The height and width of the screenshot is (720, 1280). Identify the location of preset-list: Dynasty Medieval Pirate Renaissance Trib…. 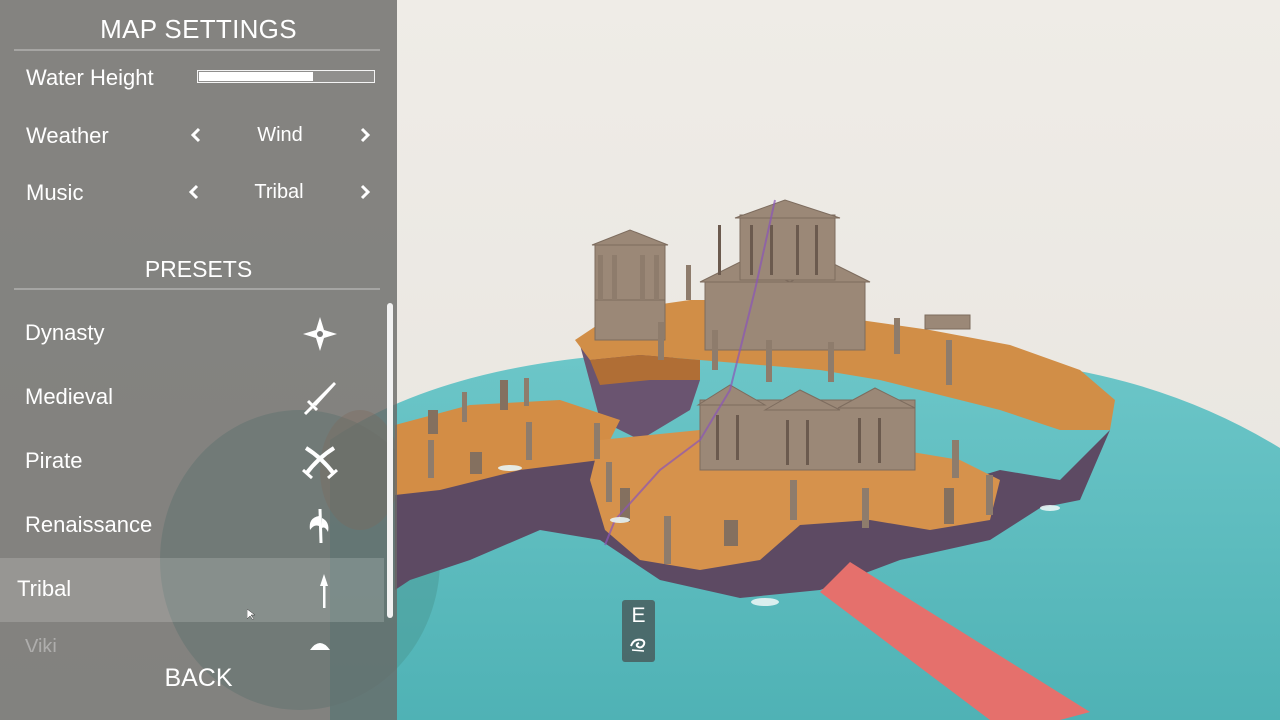
(194, 477).